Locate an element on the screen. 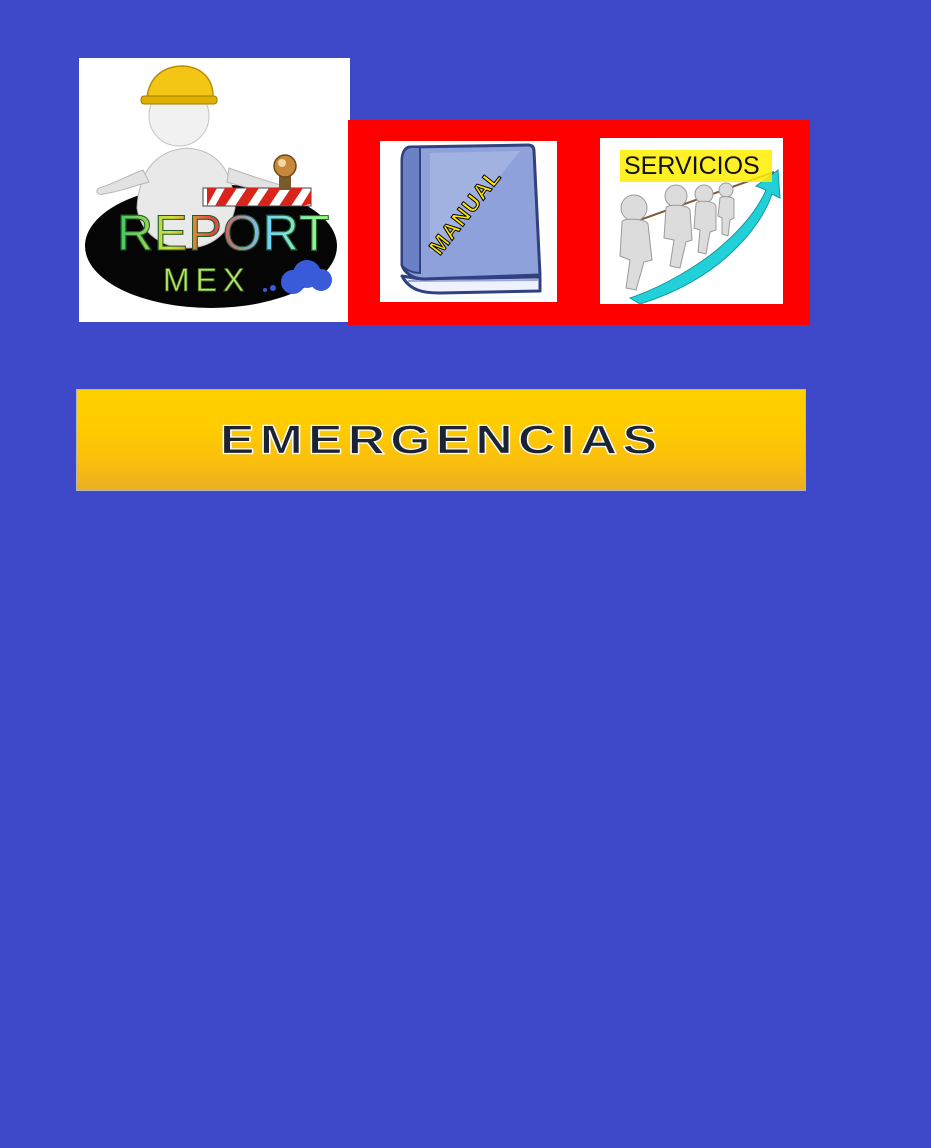 Image resolution: width=931 pixels, height=1148 pixels. manual-button: MANUAL is located at coordinates (468, 221).